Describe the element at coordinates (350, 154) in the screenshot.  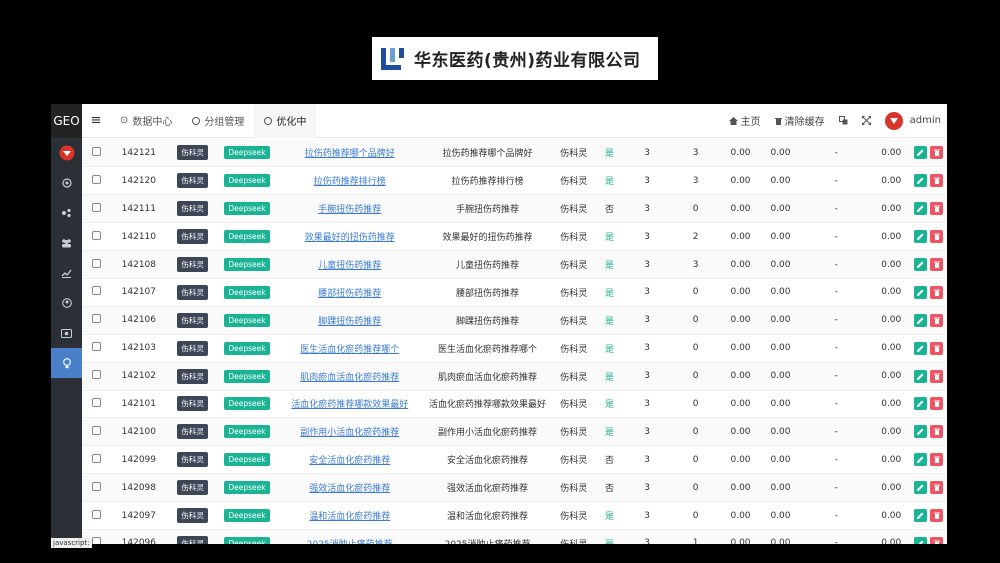
I see `question-link: 拉伤药推荐哪个品牌好` at that location.